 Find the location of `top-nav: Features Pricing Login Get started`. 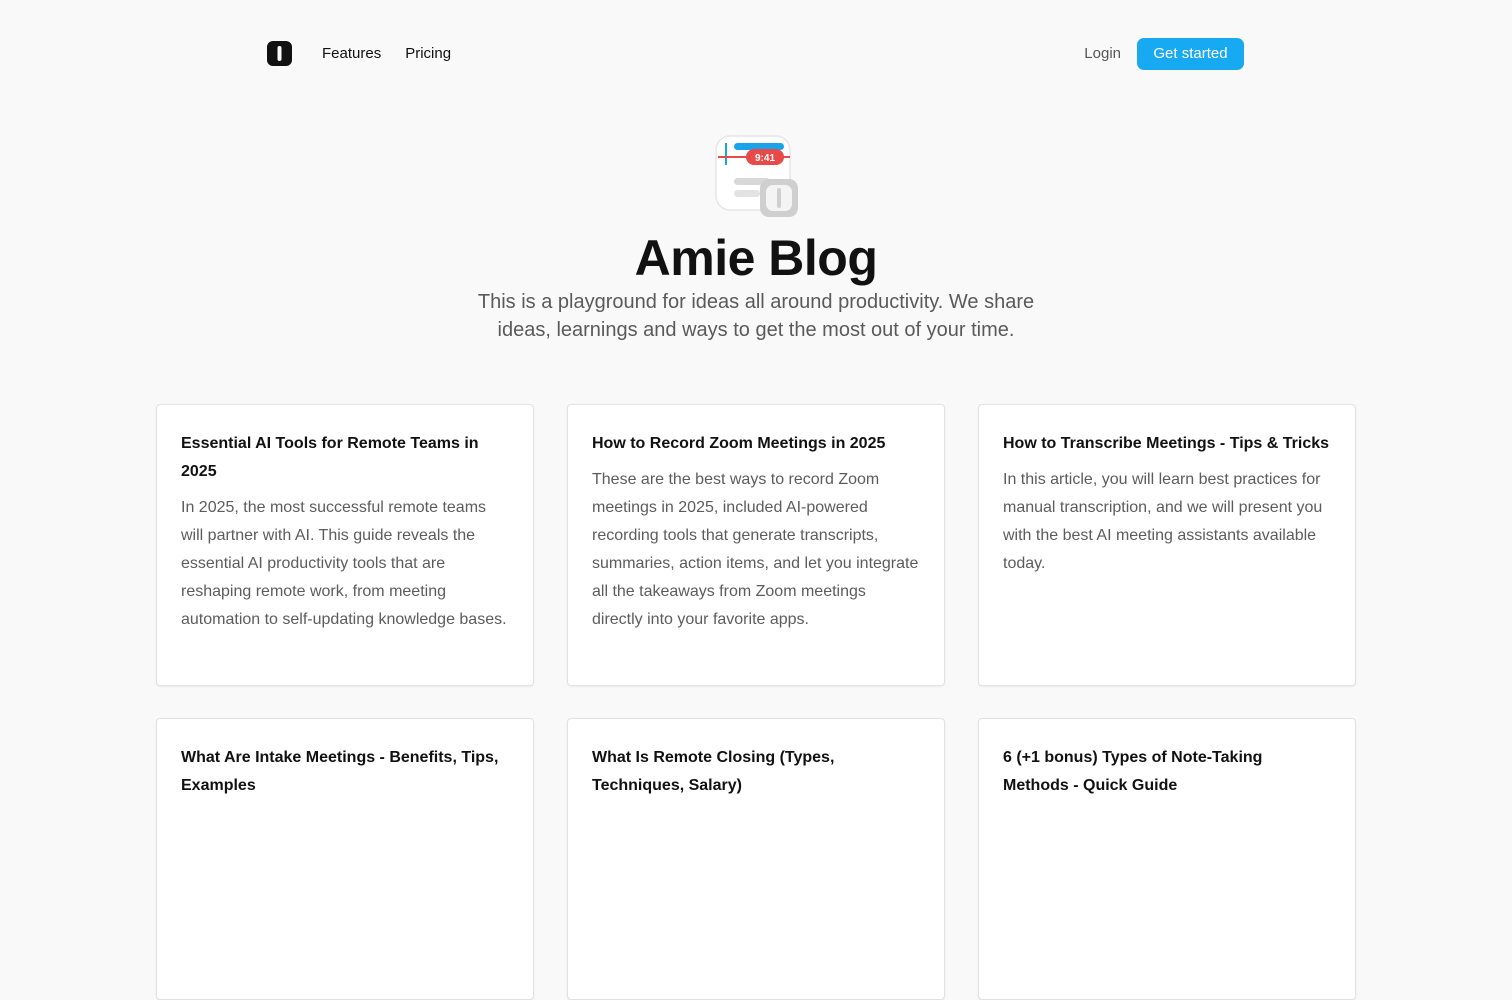

top-nav: Features Pricing Login Get started is located at coordinates (755, 53).